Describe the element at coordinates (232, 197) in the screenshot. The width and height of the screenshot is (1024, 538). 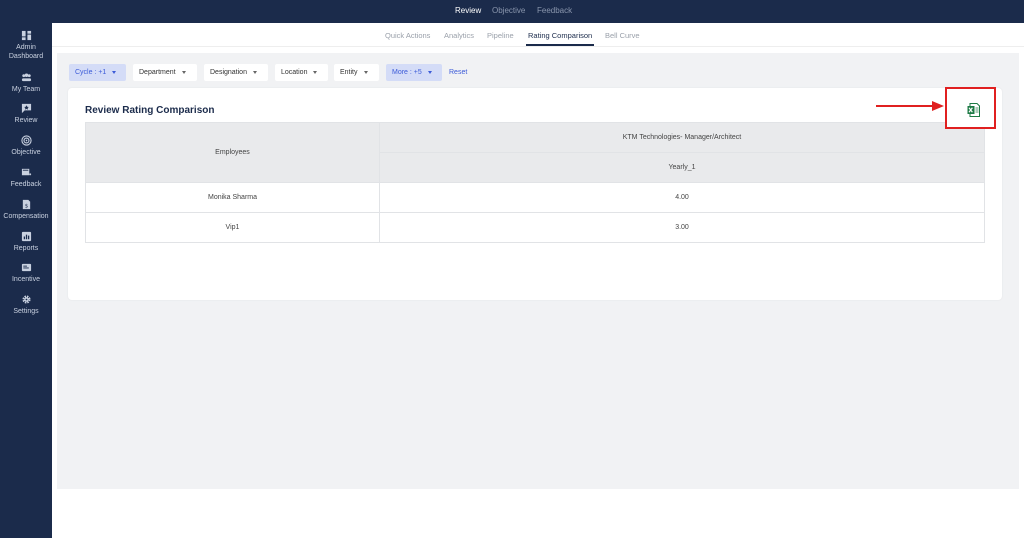
I see `employee-name: Monika Sharma` at that location.